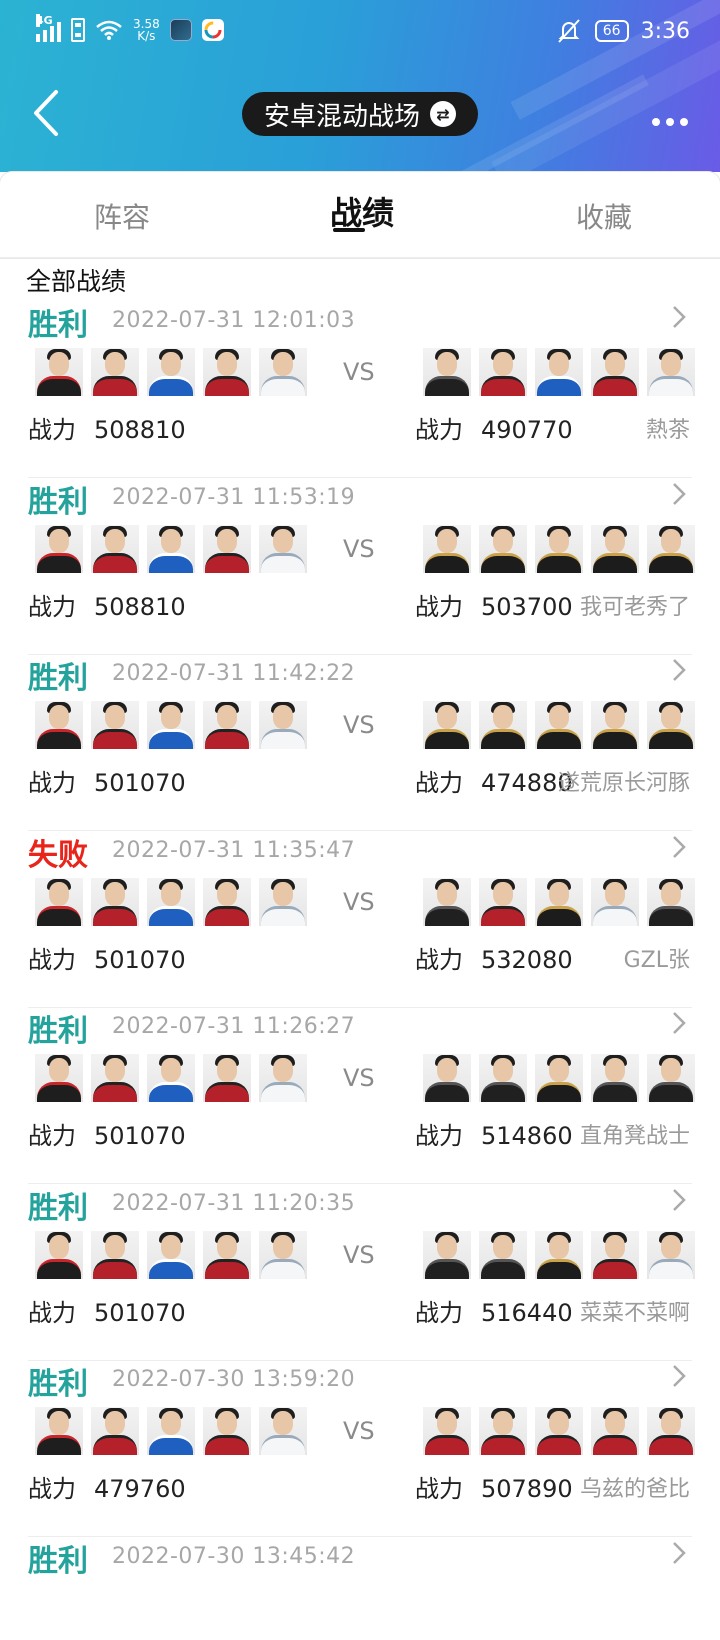 The width and height of the screenshot is (720, 1640). I want to click on power-value: 479760, so click(140, 1489).